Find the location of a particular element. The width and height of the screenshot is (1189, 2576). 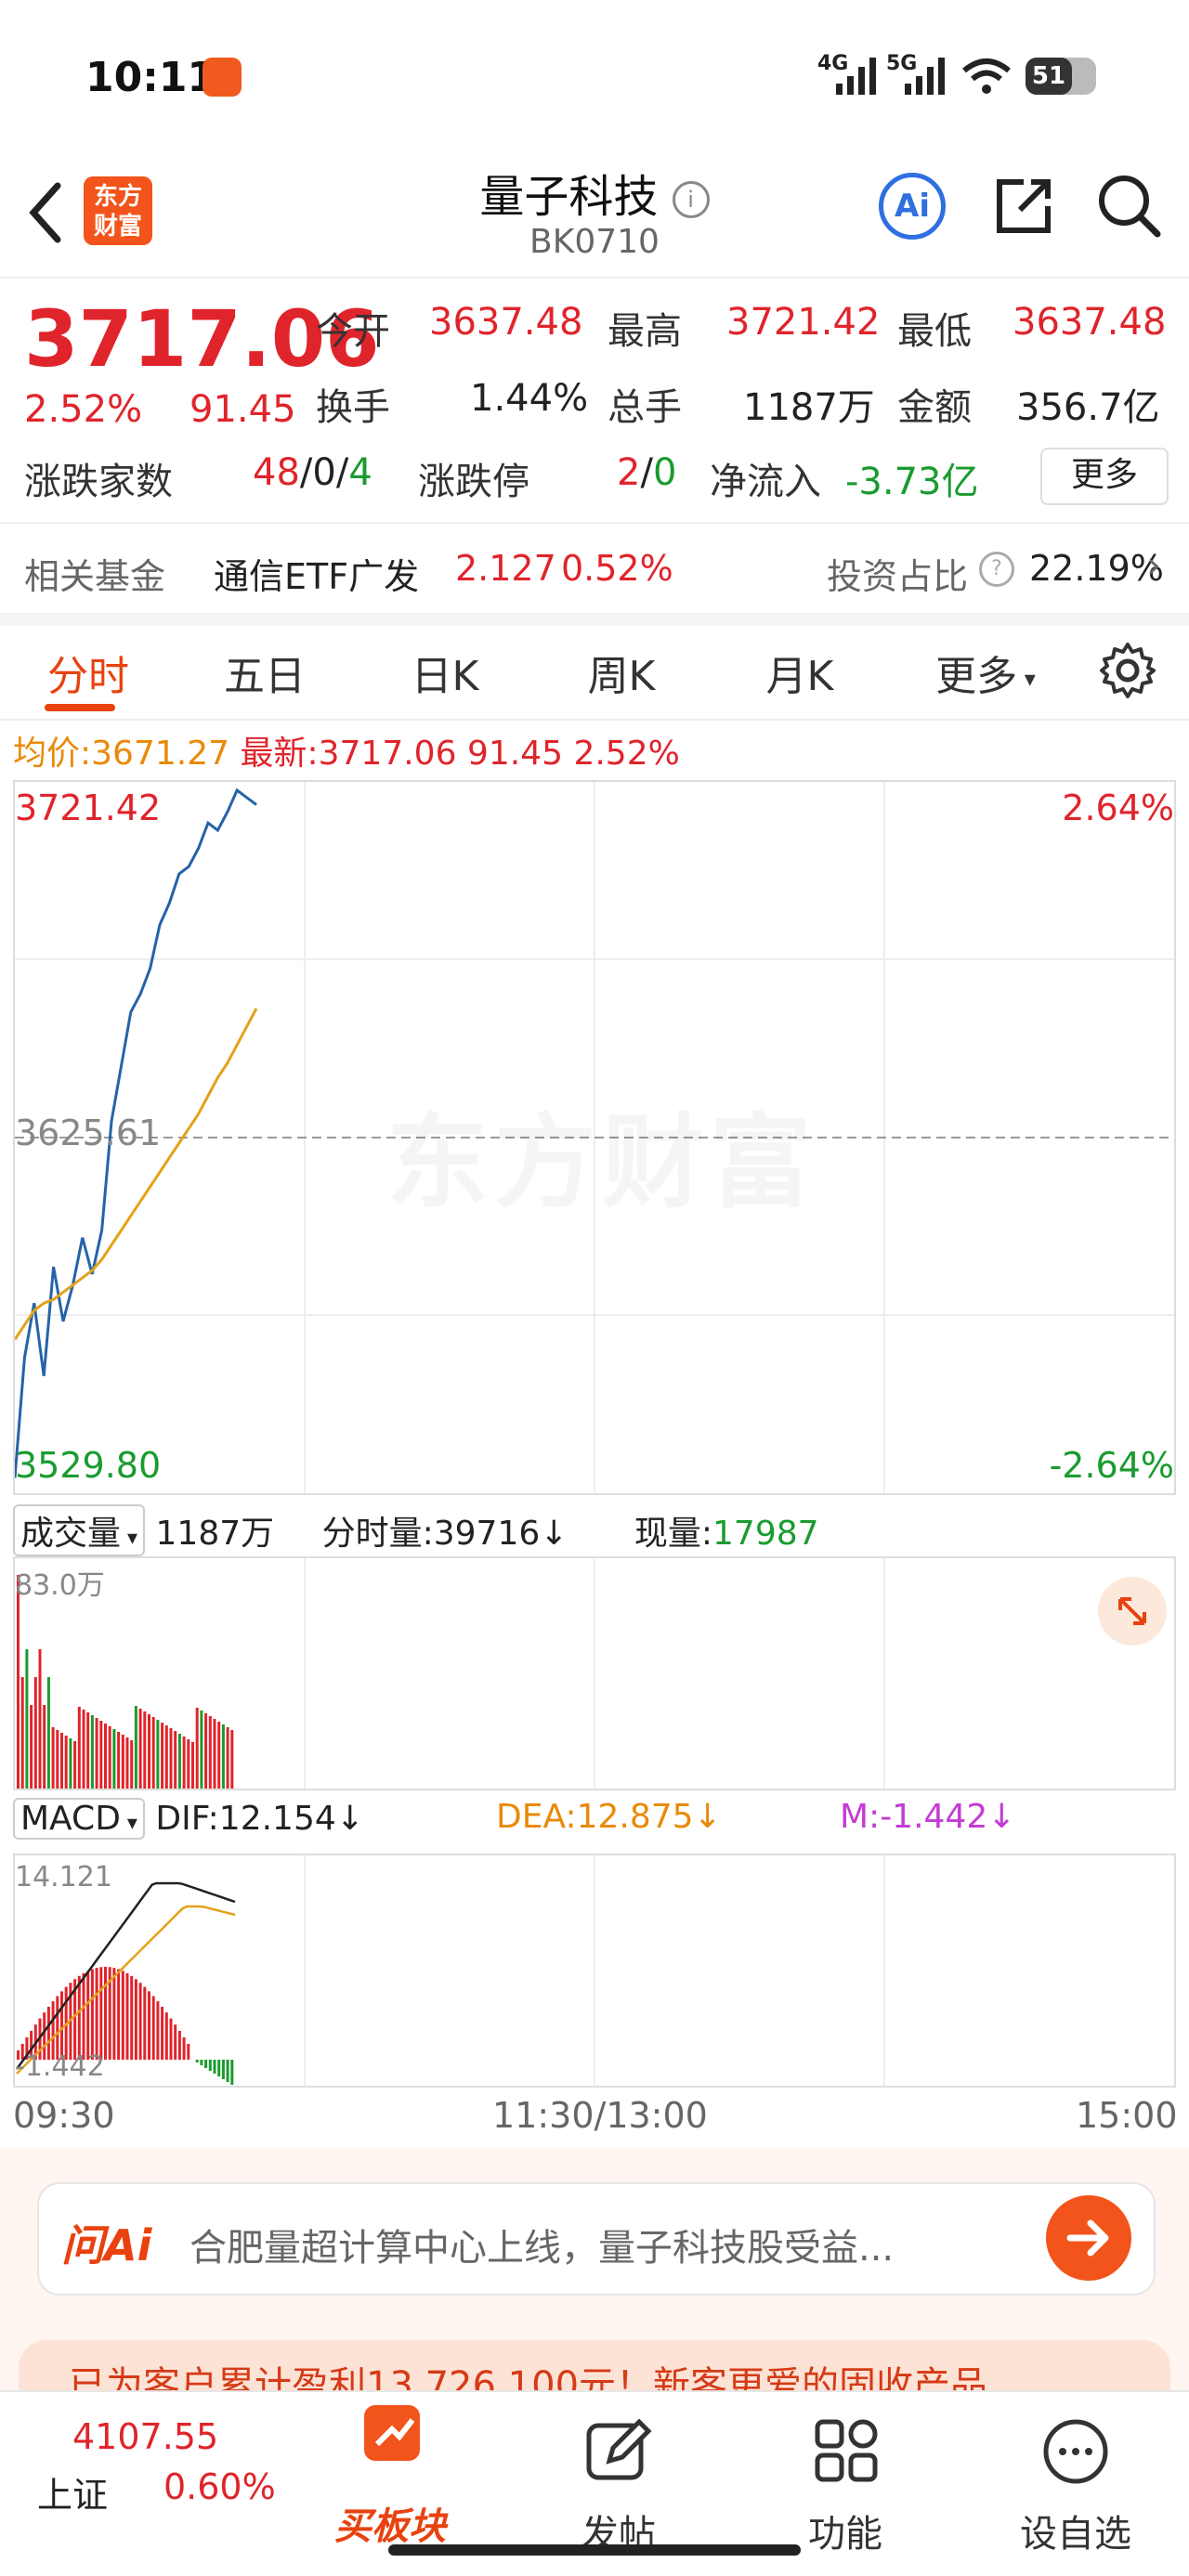

high-value: 3721.42 is located at coordinates (803, 322).